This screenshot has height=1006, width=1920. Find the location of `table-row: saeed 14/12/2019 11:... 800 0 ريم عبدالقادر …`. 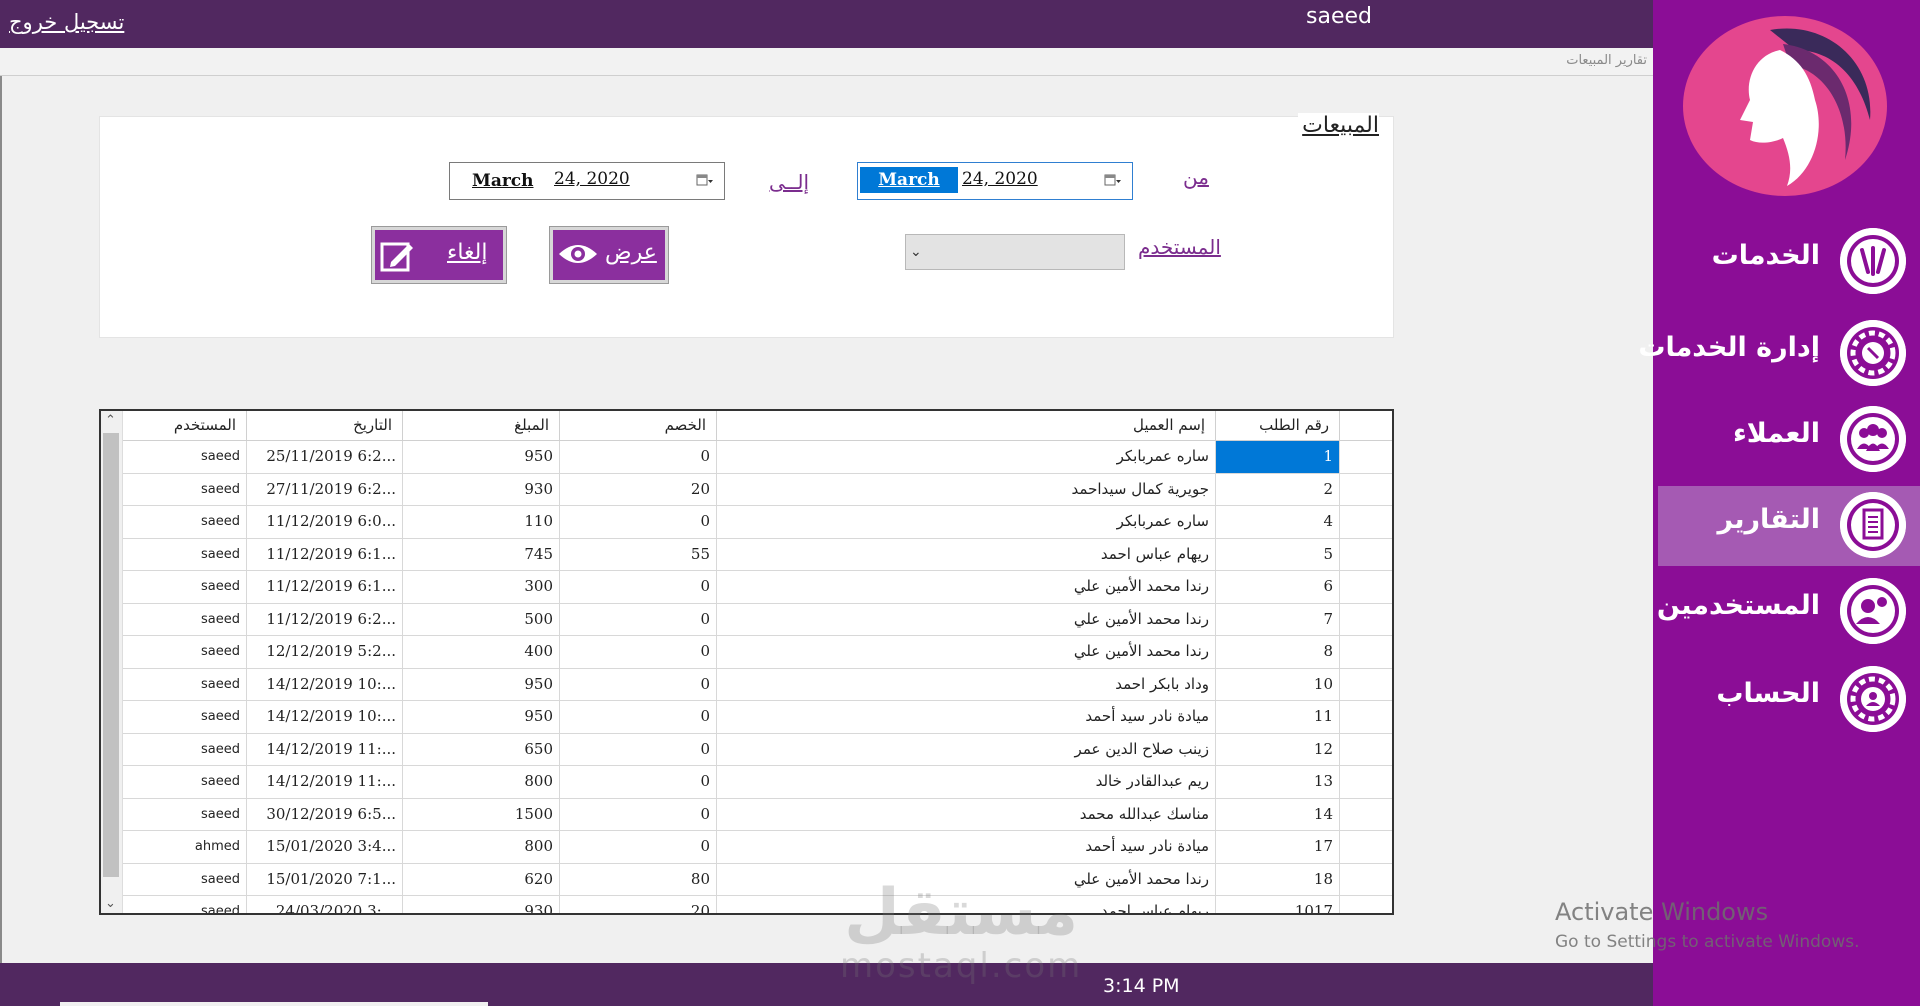

table-row: saeed 14/12/2019 11:... 800 0 ريم عبدالقادر … is located at coordinates (757, 782).